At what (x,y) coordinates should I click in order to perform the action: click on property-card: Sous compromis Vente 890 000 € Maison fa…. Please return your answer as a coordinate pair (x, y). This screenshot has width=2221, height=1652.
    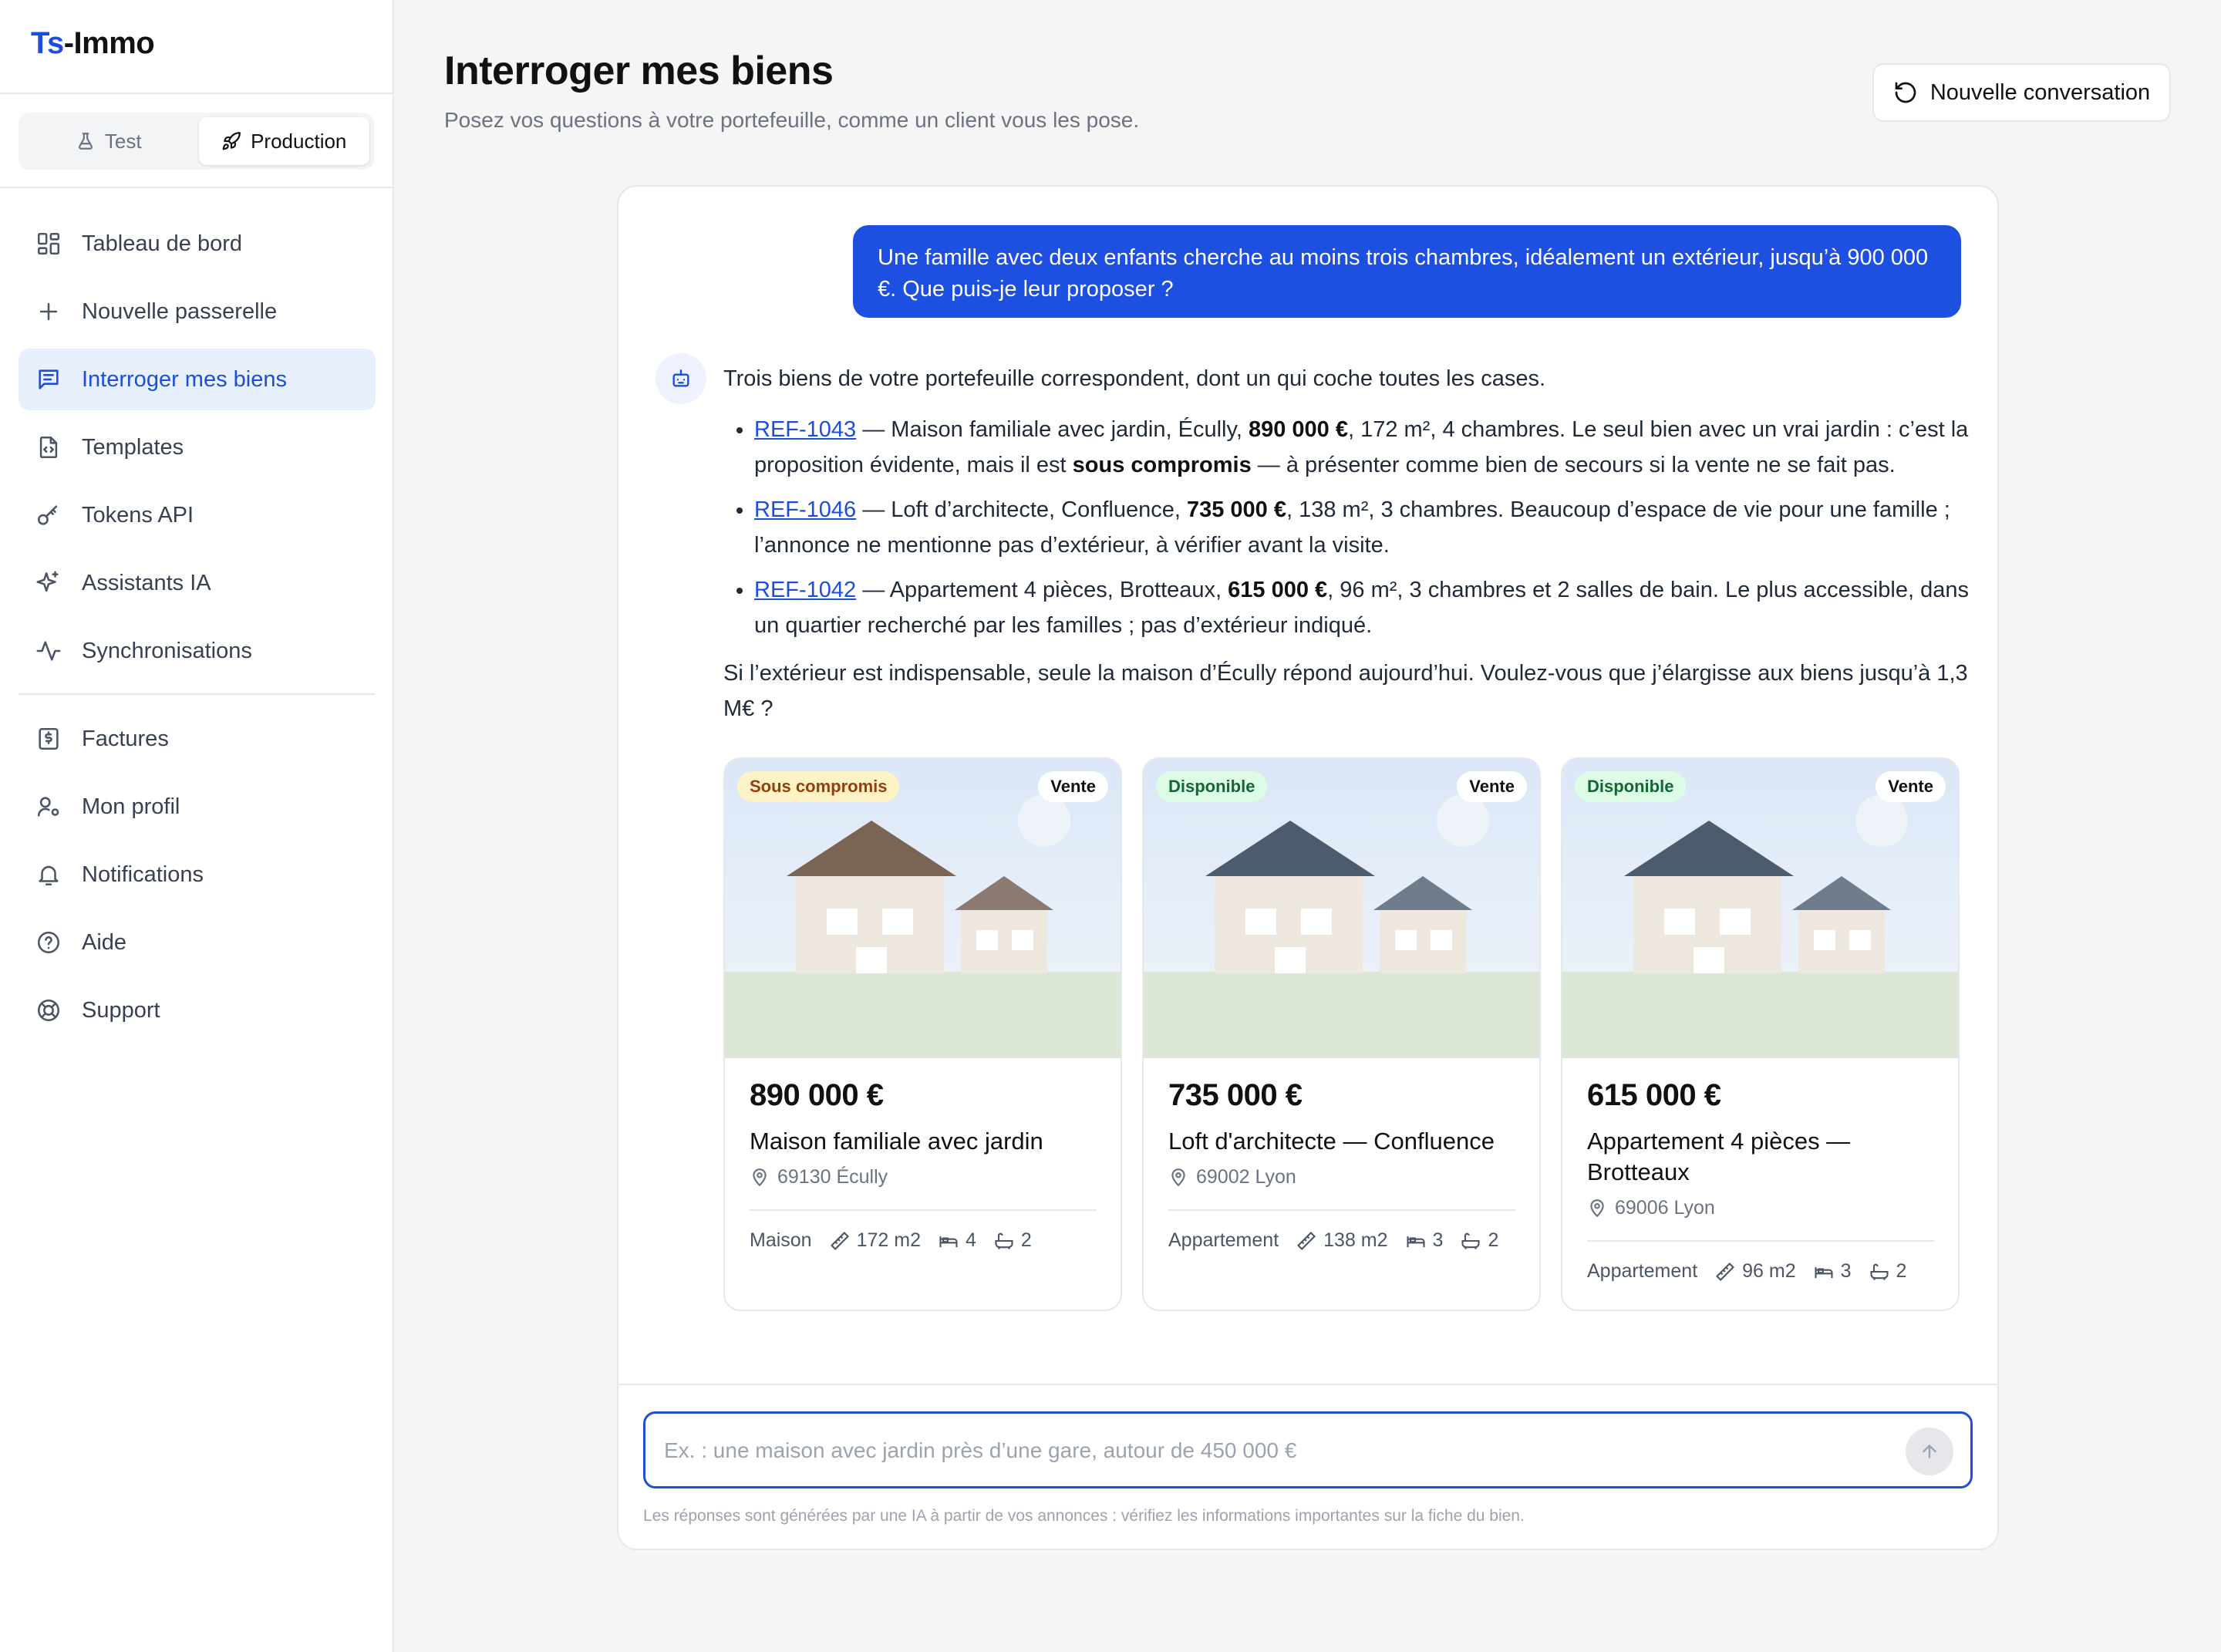
    Looking at the image, I should click on (922, 1034).